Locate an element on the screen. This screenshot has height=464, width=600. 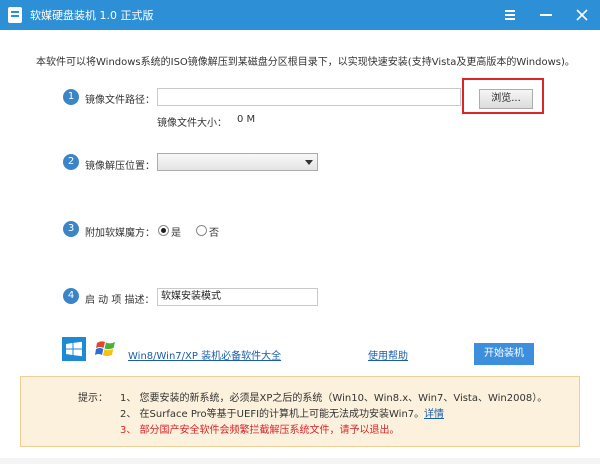
radio-yes is located at coordinates (163, 230).